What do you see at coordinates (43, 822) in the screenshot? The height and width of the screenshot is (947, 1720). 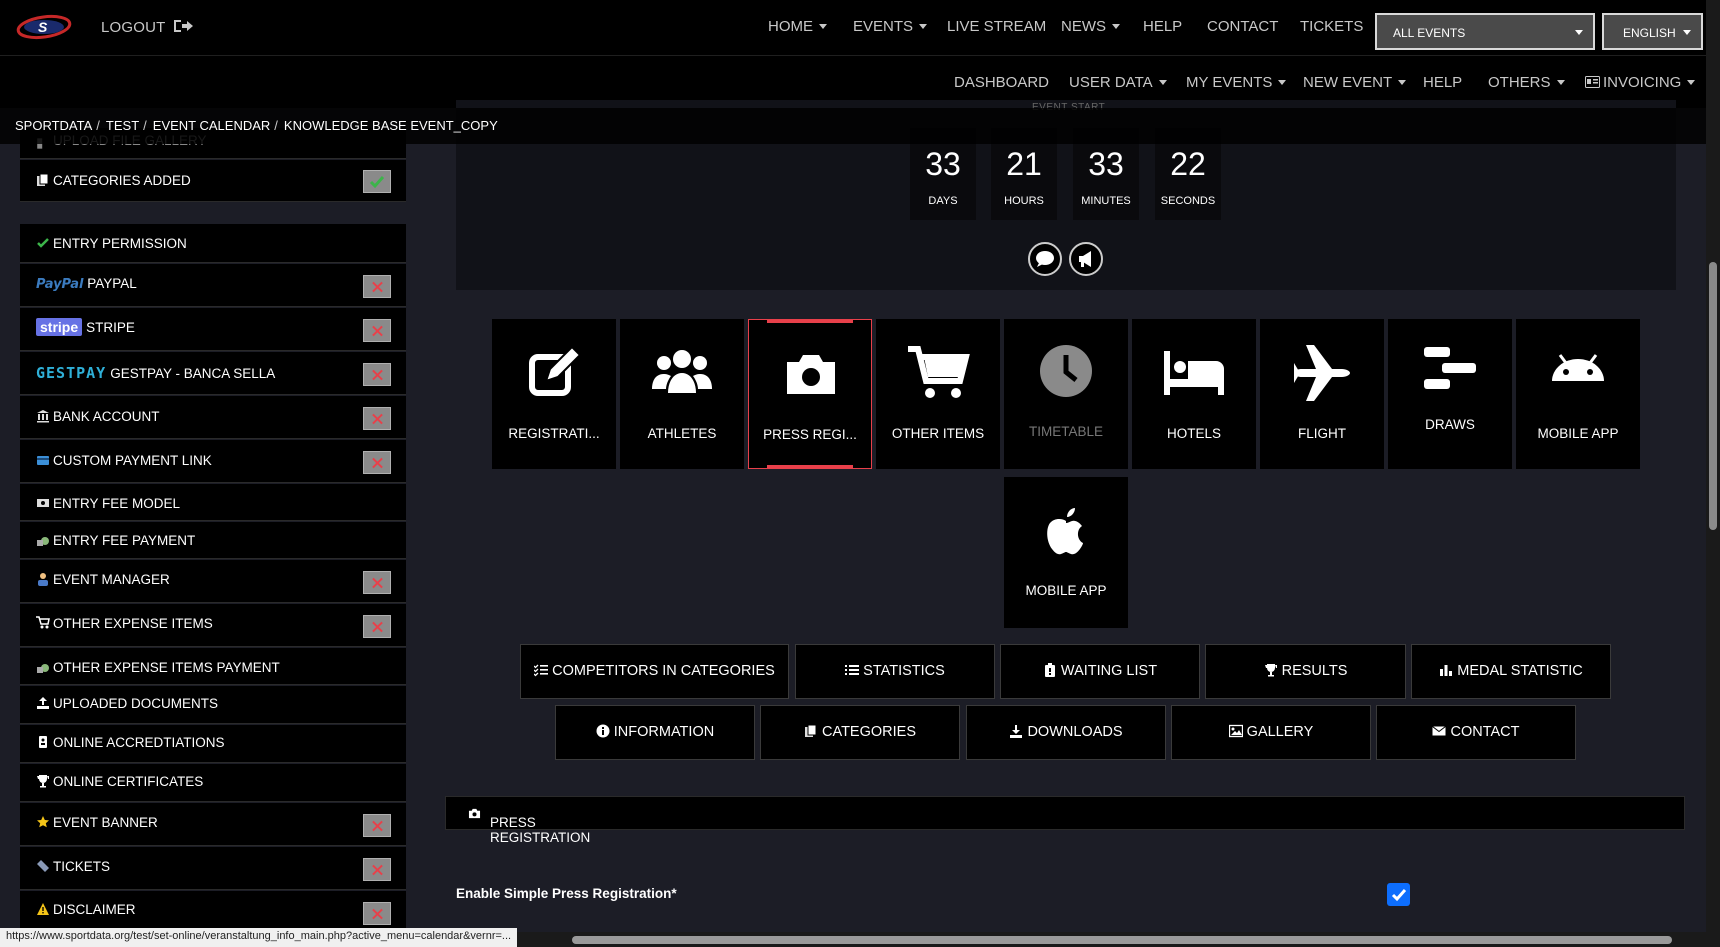 I see `star-icon` at bounding box center [43, 822].